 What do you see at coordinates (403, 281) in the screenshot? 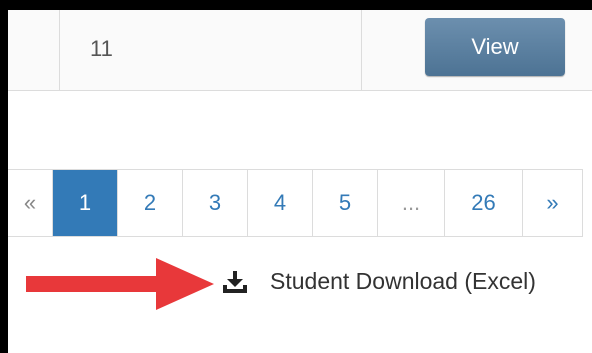
I see `download-label: Student Download (Excel)` at bounding box center [403, 281].